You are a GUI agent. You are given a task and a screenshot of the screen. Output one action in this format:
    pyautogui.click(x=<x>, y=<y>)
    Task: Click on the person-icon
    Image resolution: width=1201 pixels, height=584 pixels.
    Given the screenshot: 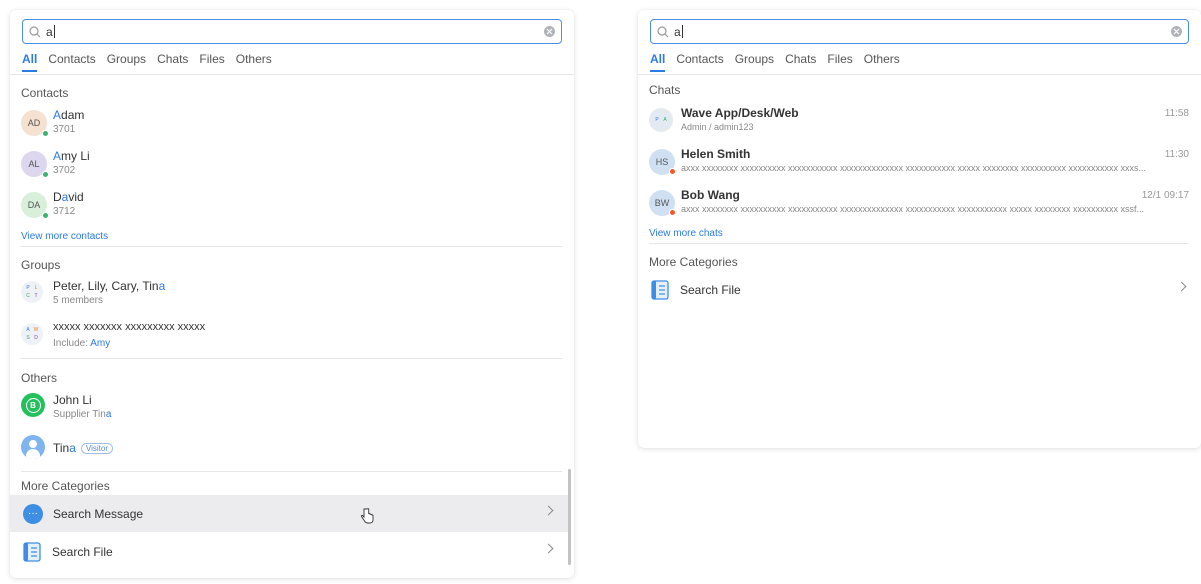 What is the action you would take?
    pyautogui.click(x=33, y=447)
    